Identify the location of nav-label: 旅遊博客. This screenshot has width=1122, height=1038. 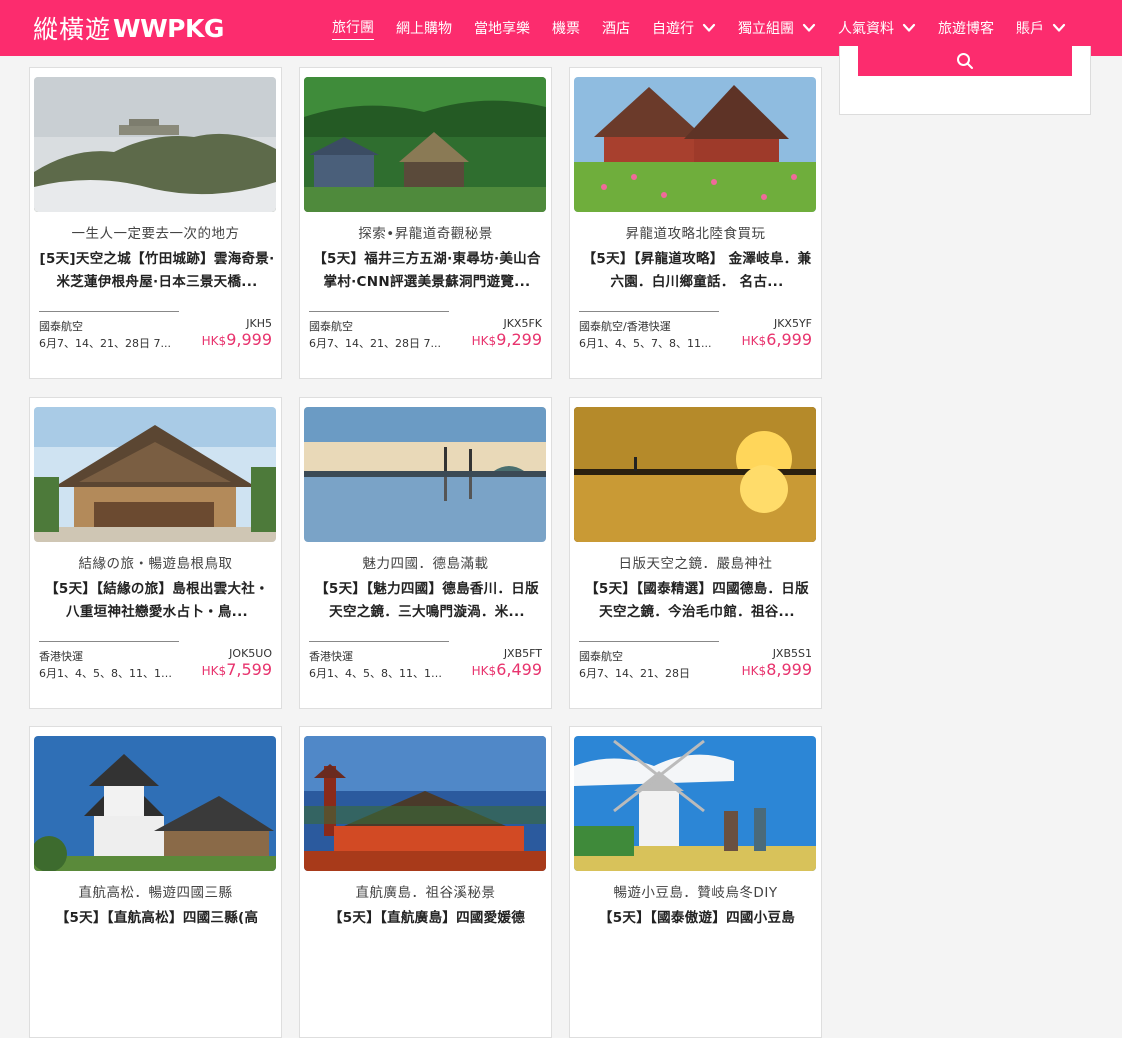
(966, 29).